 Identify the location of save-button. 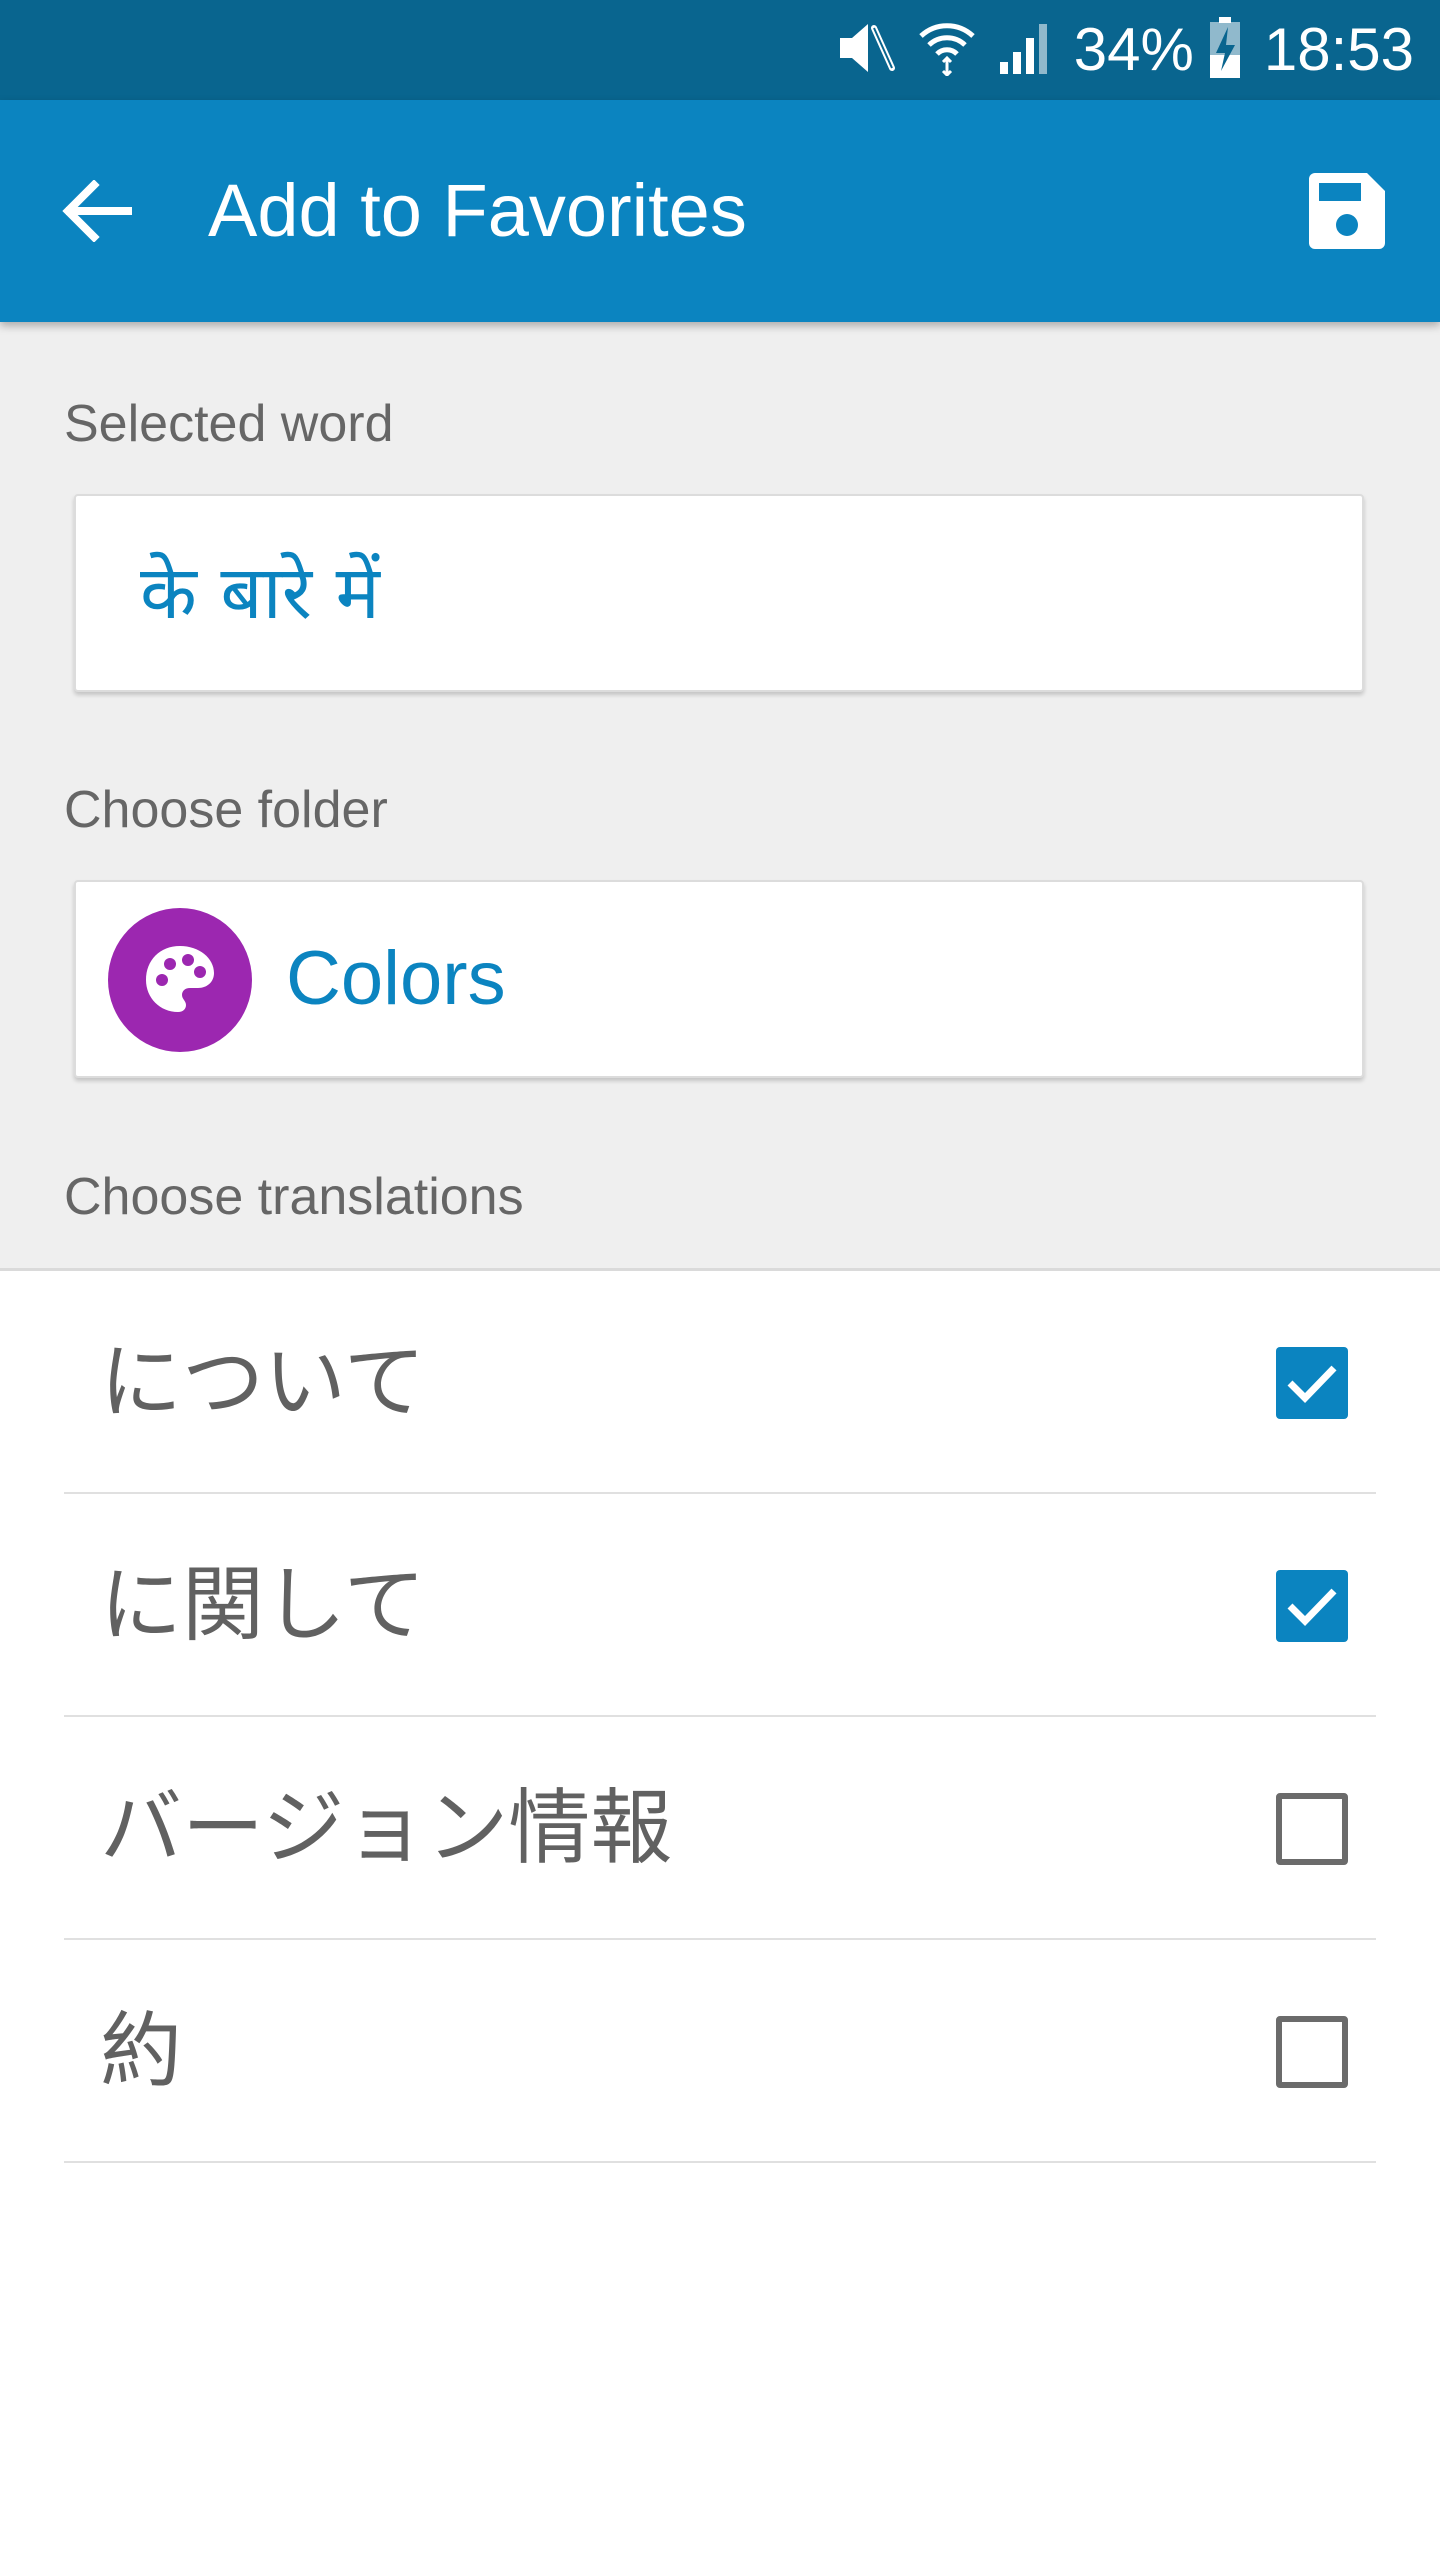
(1347, 211).